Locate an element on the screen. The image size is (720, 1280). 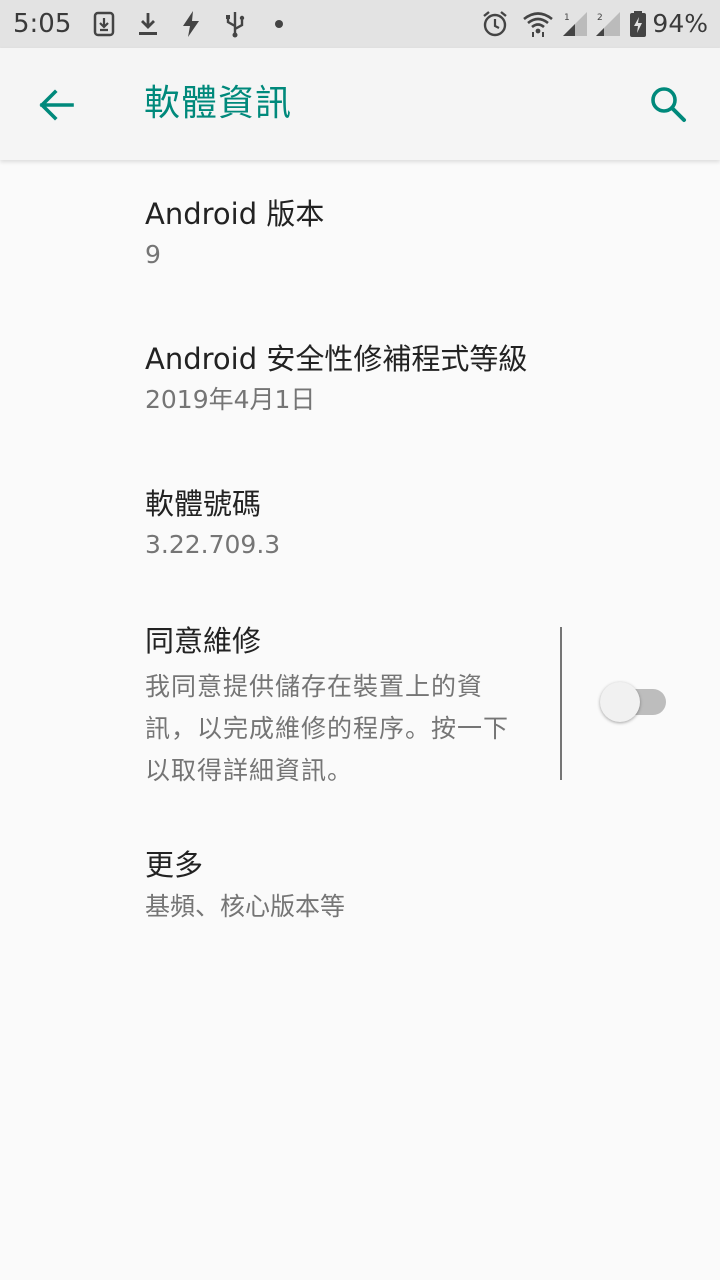
status-time: 5:05 is located at coordinates (42, 24).